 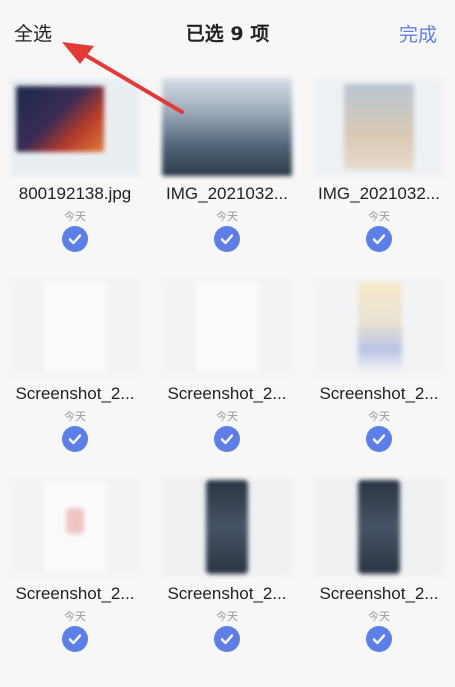 What do you see at coordinates (75, 193) in the screenshot?
I see `file-name: 800192138.jpg` at bounding box center [75, 193].